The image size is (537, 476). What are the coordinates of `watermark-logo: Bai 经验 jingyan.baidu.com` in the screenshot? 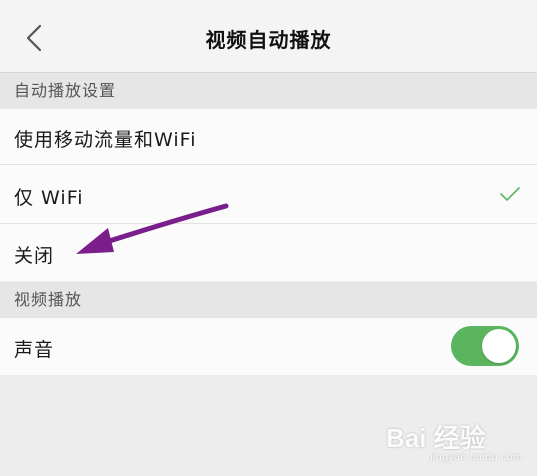 It's located at (461, 446).